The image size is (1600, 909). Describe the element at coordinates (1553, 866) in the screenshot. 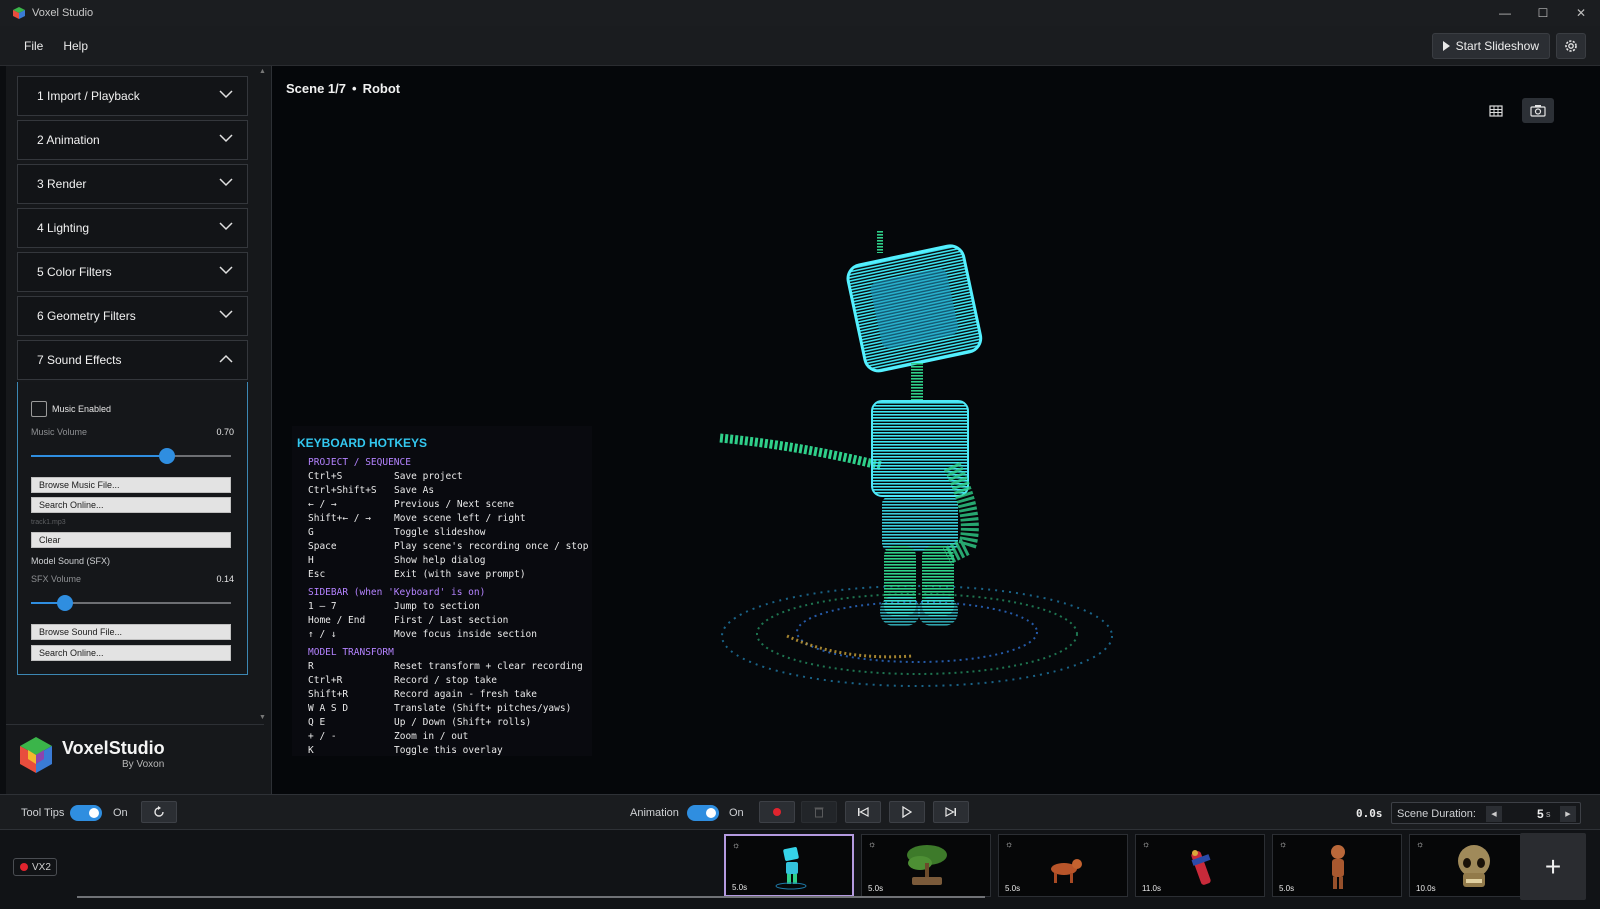

I see `add-scene-button: +` at that location.